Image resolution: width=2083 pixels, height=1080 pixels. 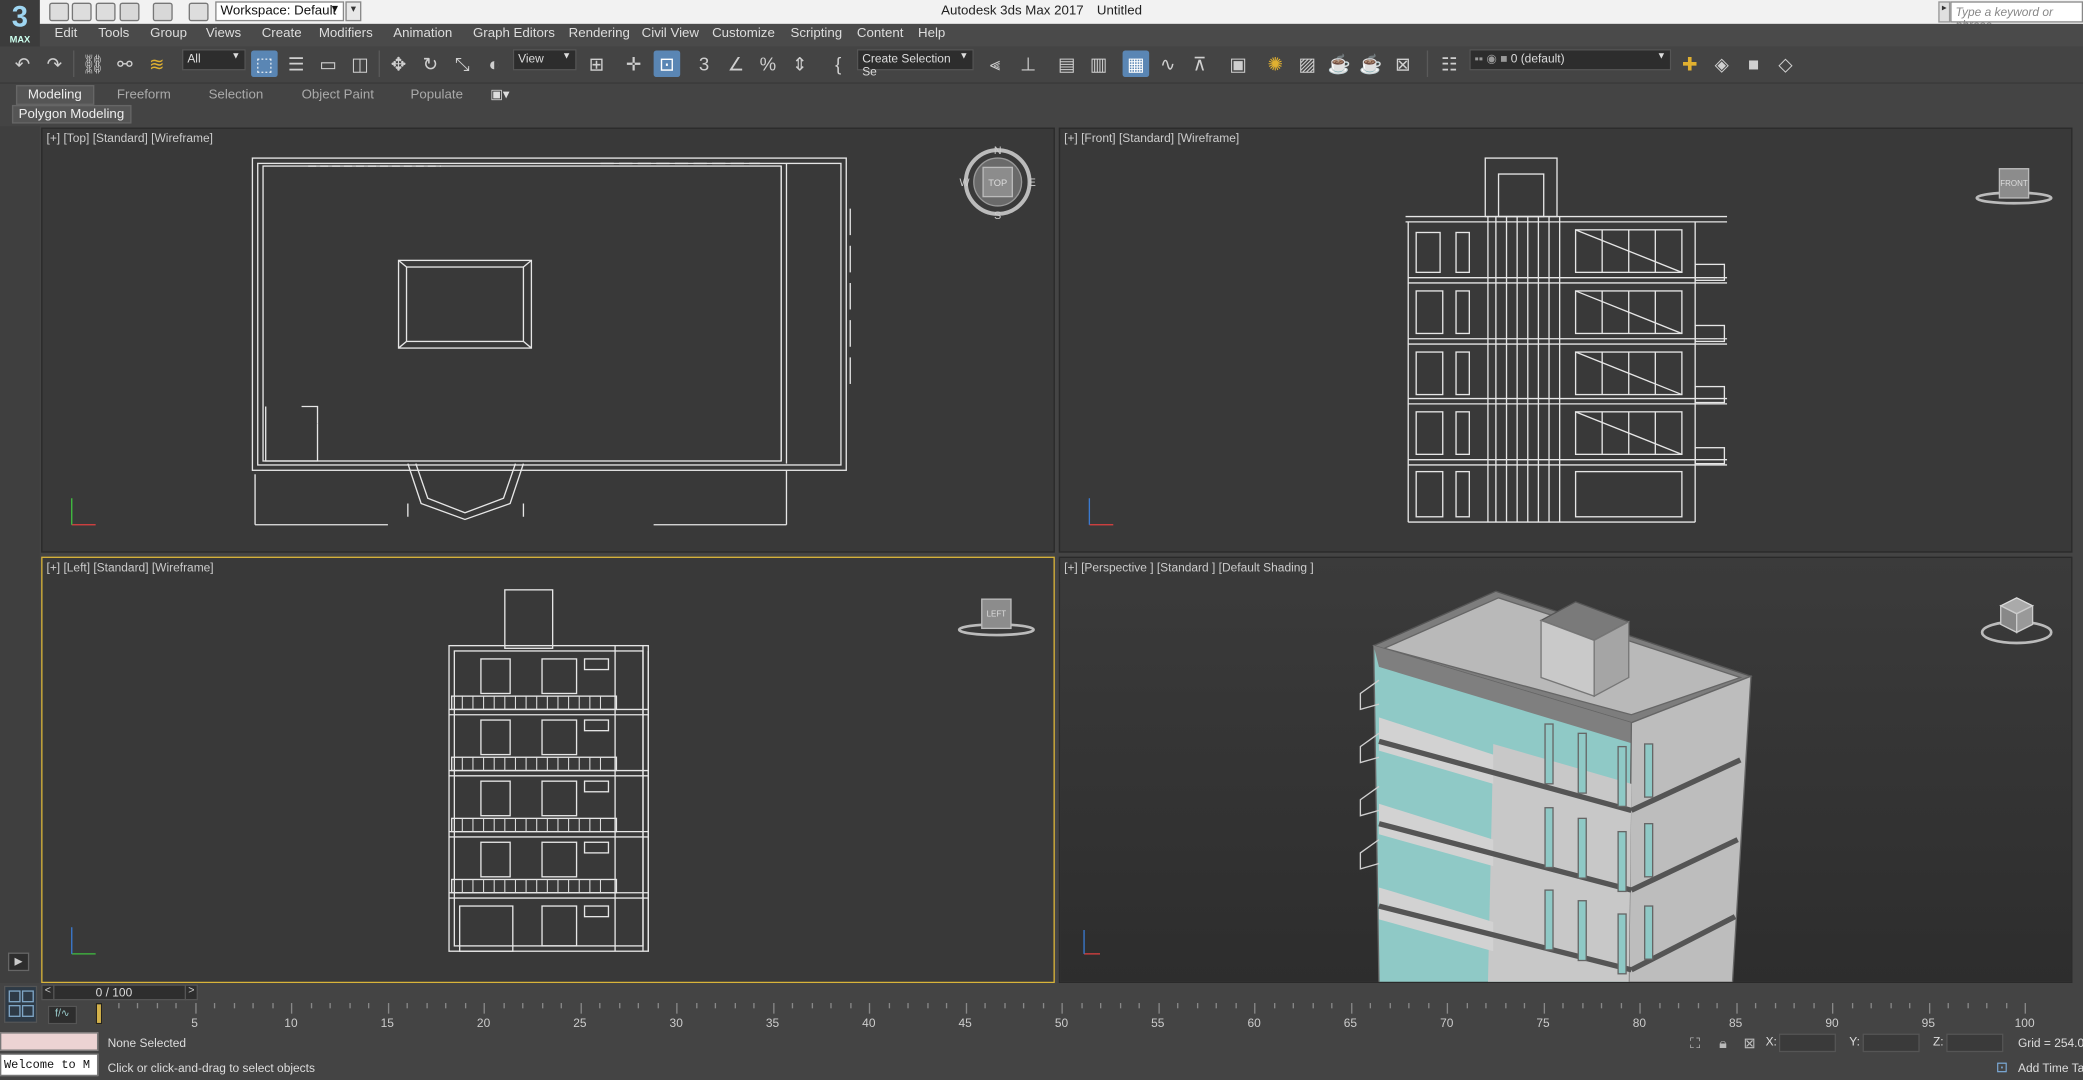 I want to click on maxscript-mini-listener, so click(x=49, y=1041).